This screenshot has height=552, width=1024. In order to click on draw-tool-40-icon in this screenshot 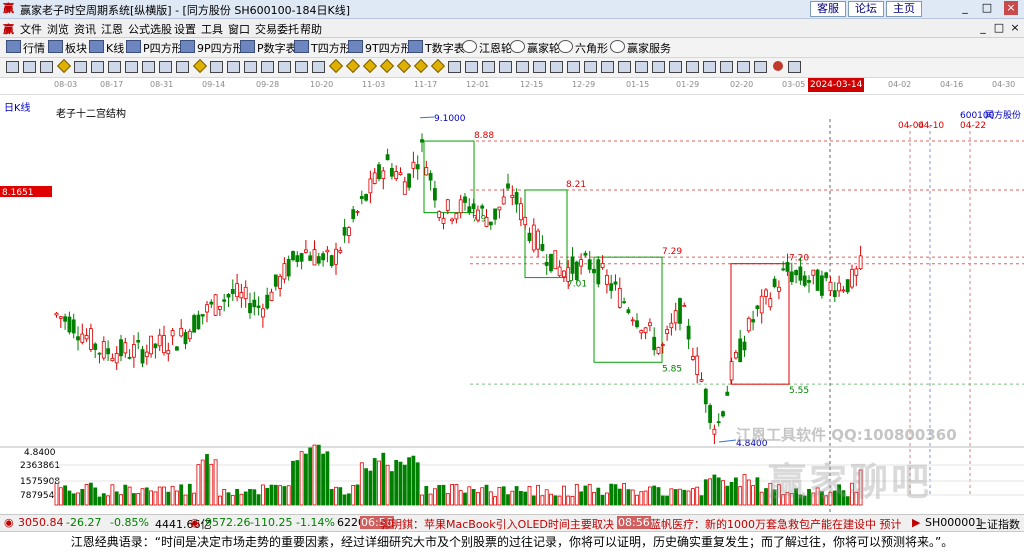, I will do `click(675, 67)`.